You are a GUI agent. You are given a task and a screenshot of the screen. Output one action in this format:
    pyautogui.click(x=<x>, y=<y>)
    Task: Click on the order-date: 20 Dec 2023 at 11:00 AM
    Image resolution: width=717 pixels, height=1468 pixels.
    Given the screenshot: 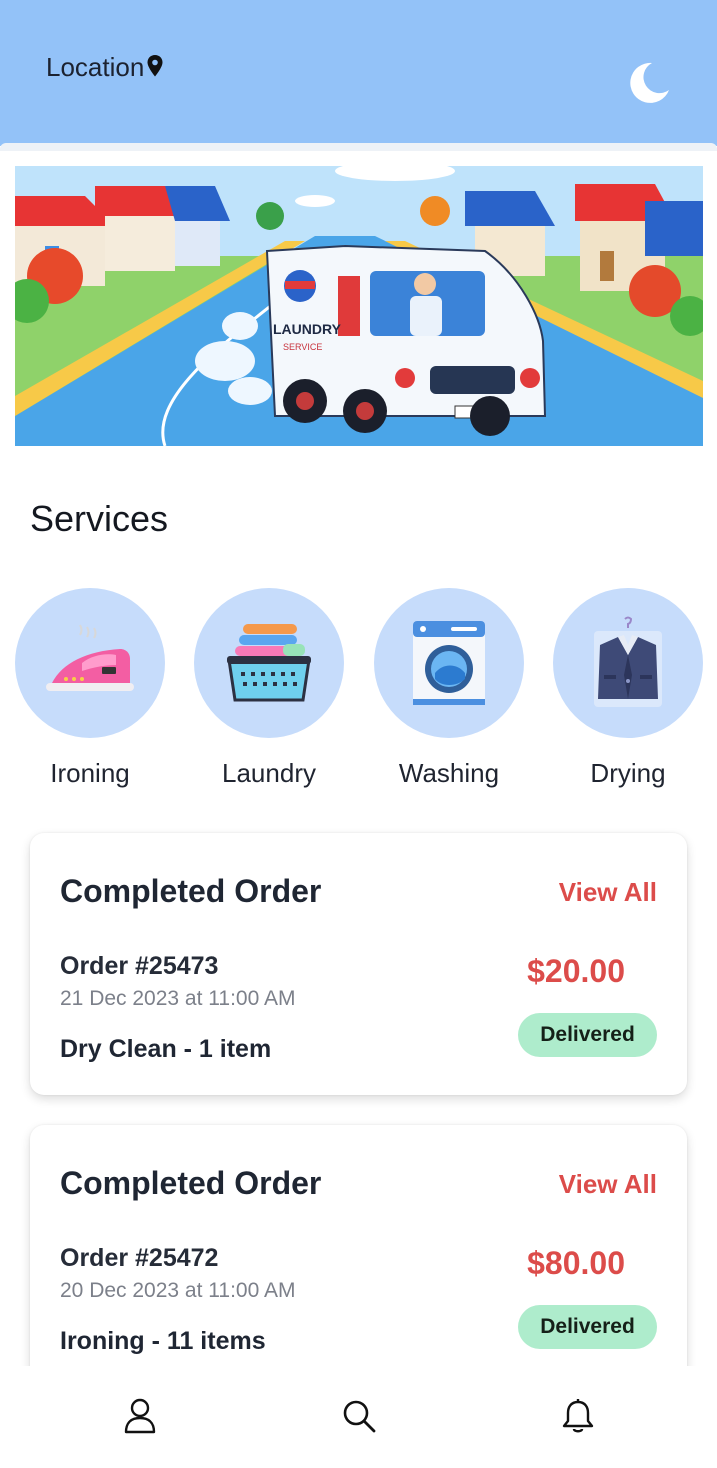 What is the action you would take?
    pyautogui.click(x=178, y=1290)
    